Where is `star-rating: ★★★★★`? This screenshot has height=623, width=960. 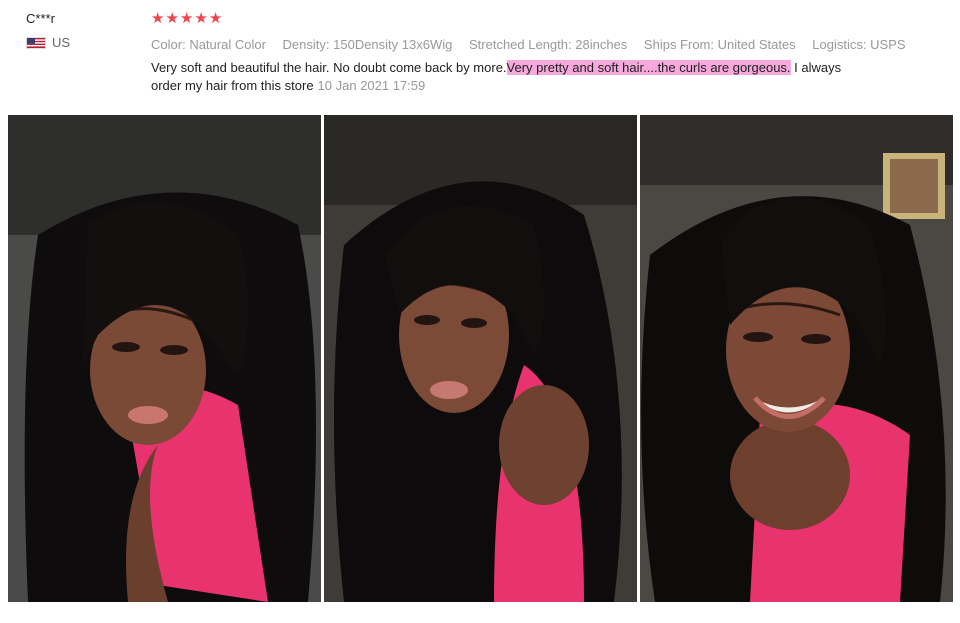
star-rating: ★★★★★ is located at coordinates (546, 19).